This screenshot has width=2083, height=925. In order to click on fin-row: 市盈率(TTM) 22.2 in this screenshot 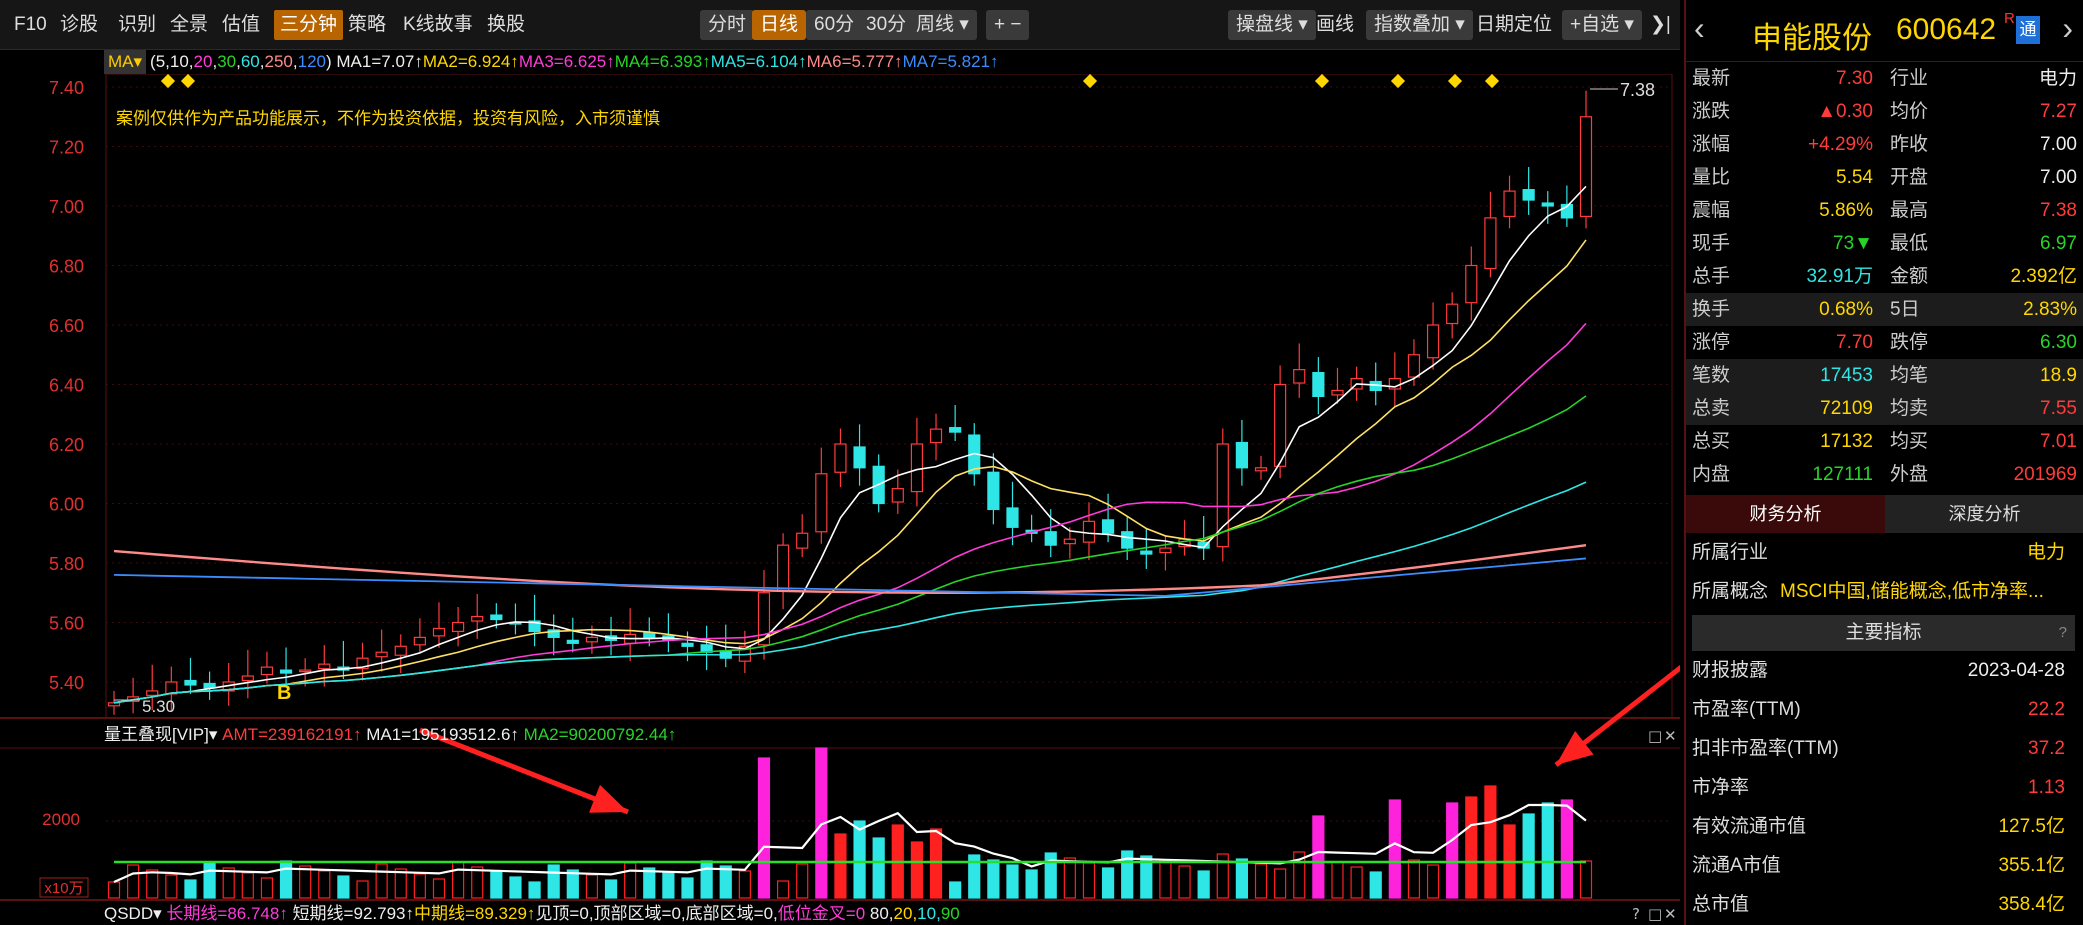, I will do `click(1884, 709)`.